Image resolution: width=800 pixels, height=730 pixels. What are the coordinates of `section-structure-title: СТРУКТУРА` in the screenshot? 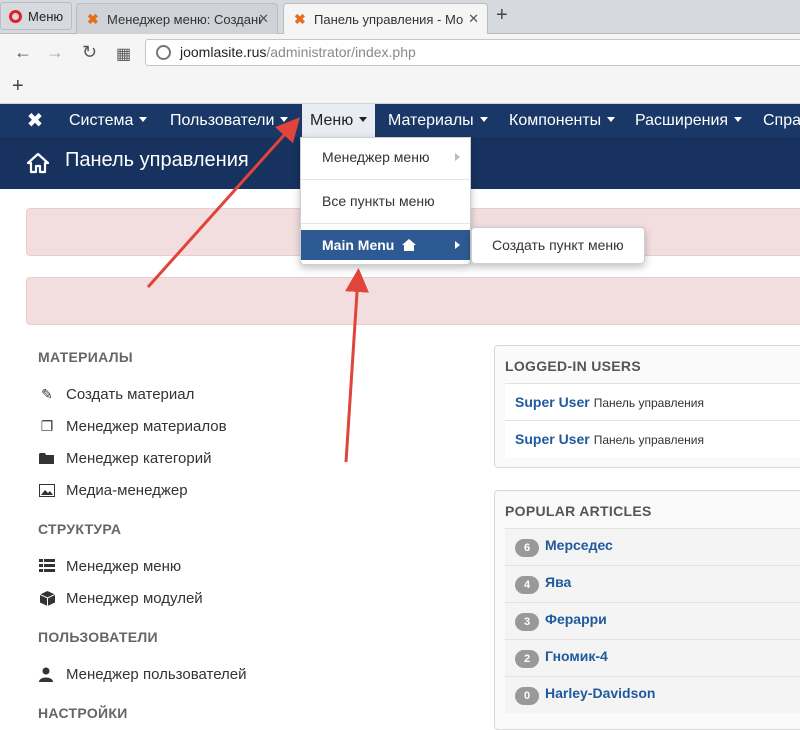 It's located at (80, 529).